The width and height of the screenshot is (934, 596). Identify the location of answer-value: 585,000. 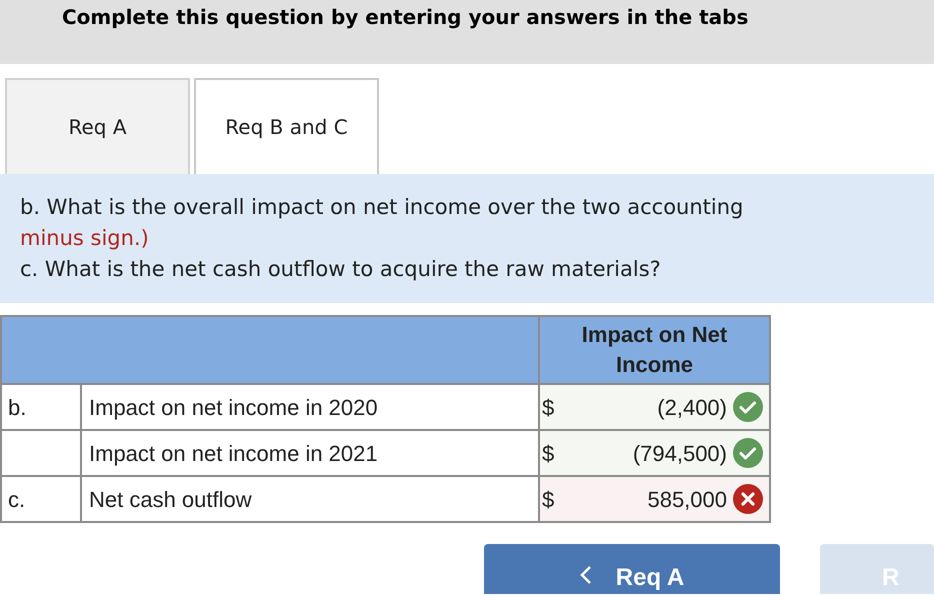
(687, 500).